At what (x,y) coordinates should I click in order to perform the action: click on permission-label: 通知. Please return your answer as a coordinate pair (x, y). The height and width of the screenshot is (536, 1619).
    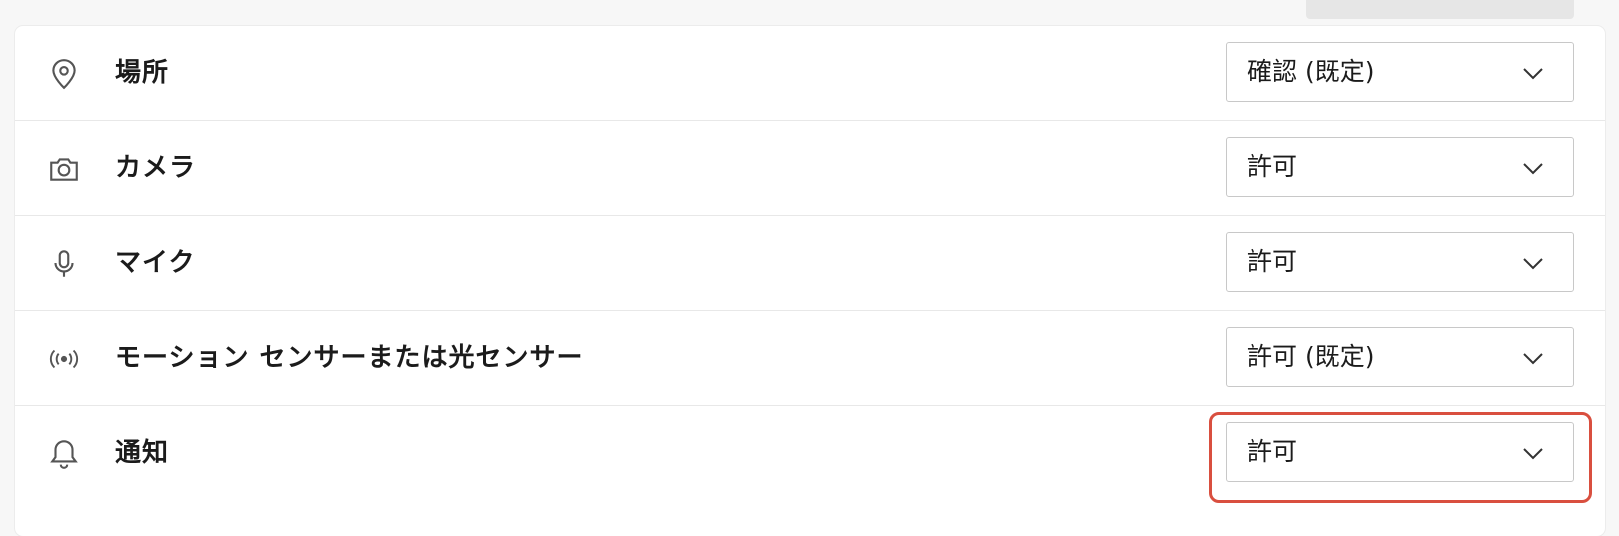
    Looking at the image, I should click on (142, 453).